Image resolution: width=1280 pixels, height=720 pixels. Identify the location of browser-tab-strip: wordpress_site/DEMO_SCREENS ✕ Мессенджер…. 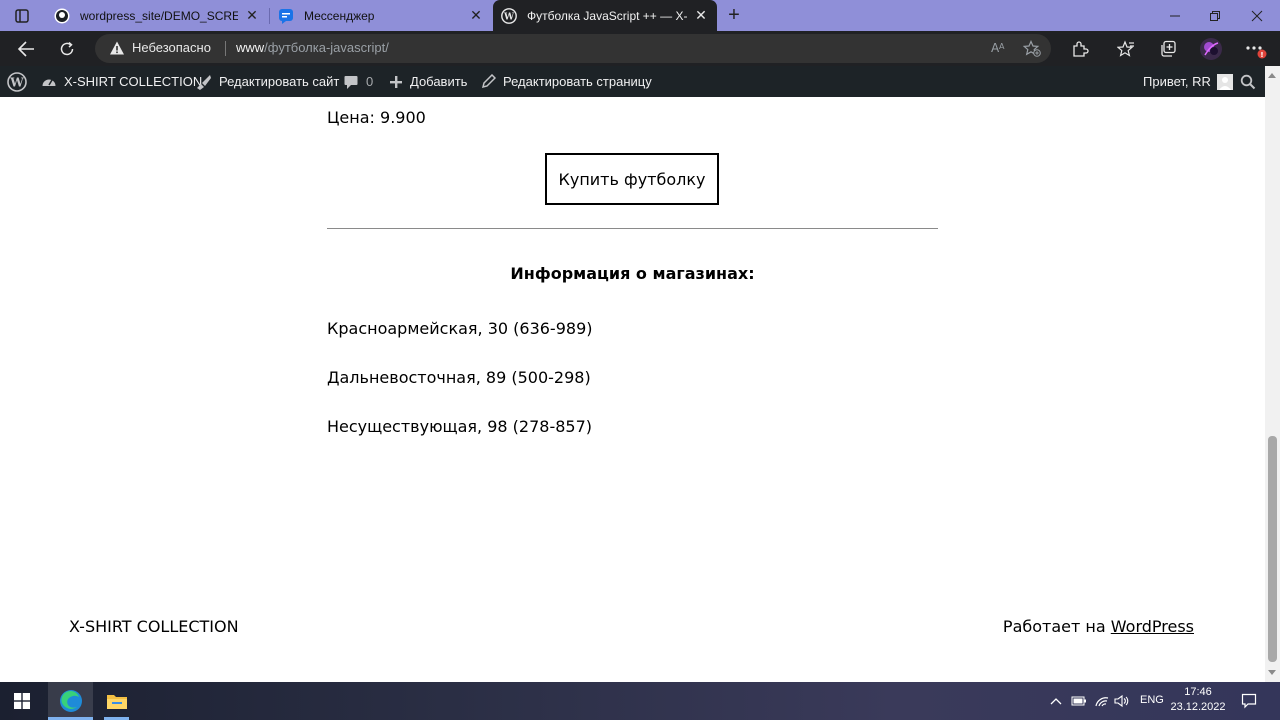
(640, 15).